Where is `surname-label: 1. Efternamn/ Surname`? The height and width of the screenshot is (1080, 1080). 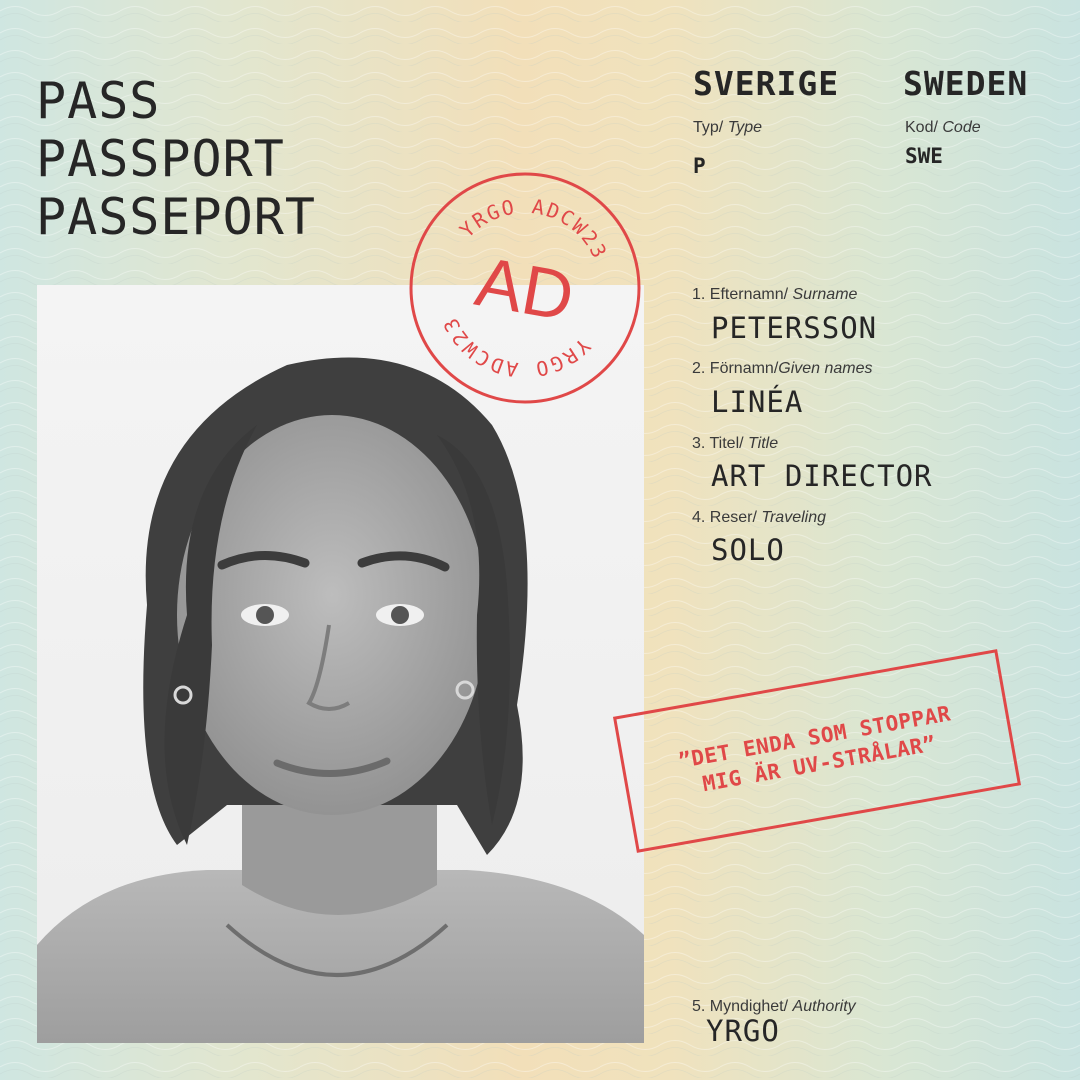 surname-label: 1. Efternamn/ Surname is located at coordinates (774, 295).